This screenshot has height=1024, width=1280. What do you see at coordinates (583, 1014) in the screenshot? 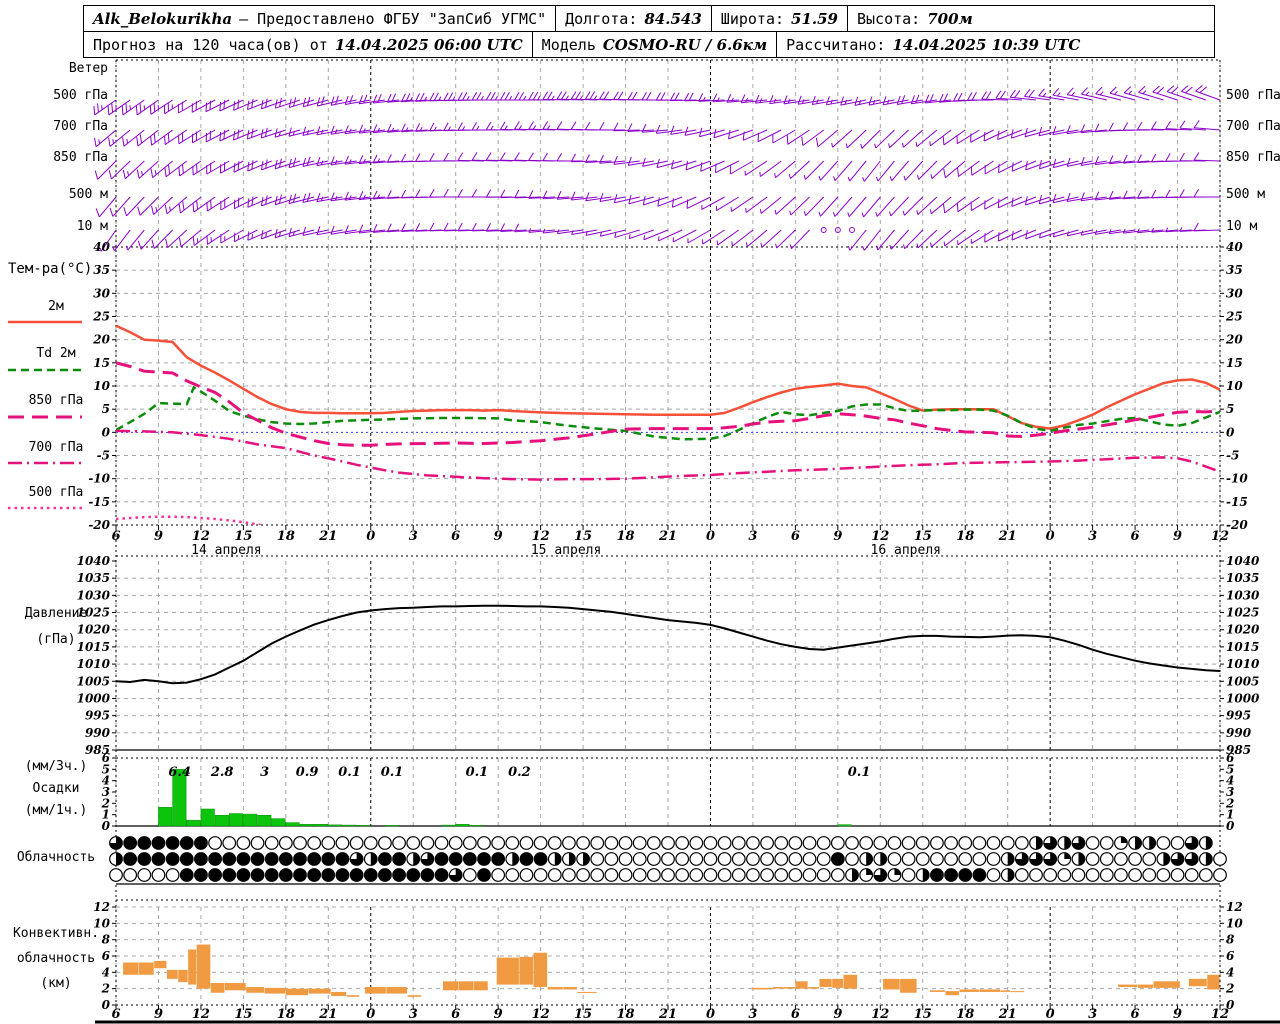
I see `x-tick-label: 15` at bounding box center [583, 1014].